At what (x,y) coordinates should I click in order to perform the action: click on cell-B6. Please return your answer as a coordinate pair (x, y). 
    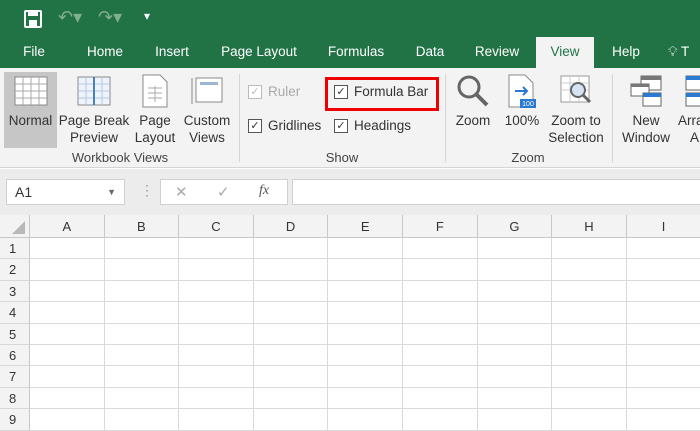
    Looking at the image, I should click on (142, 356).